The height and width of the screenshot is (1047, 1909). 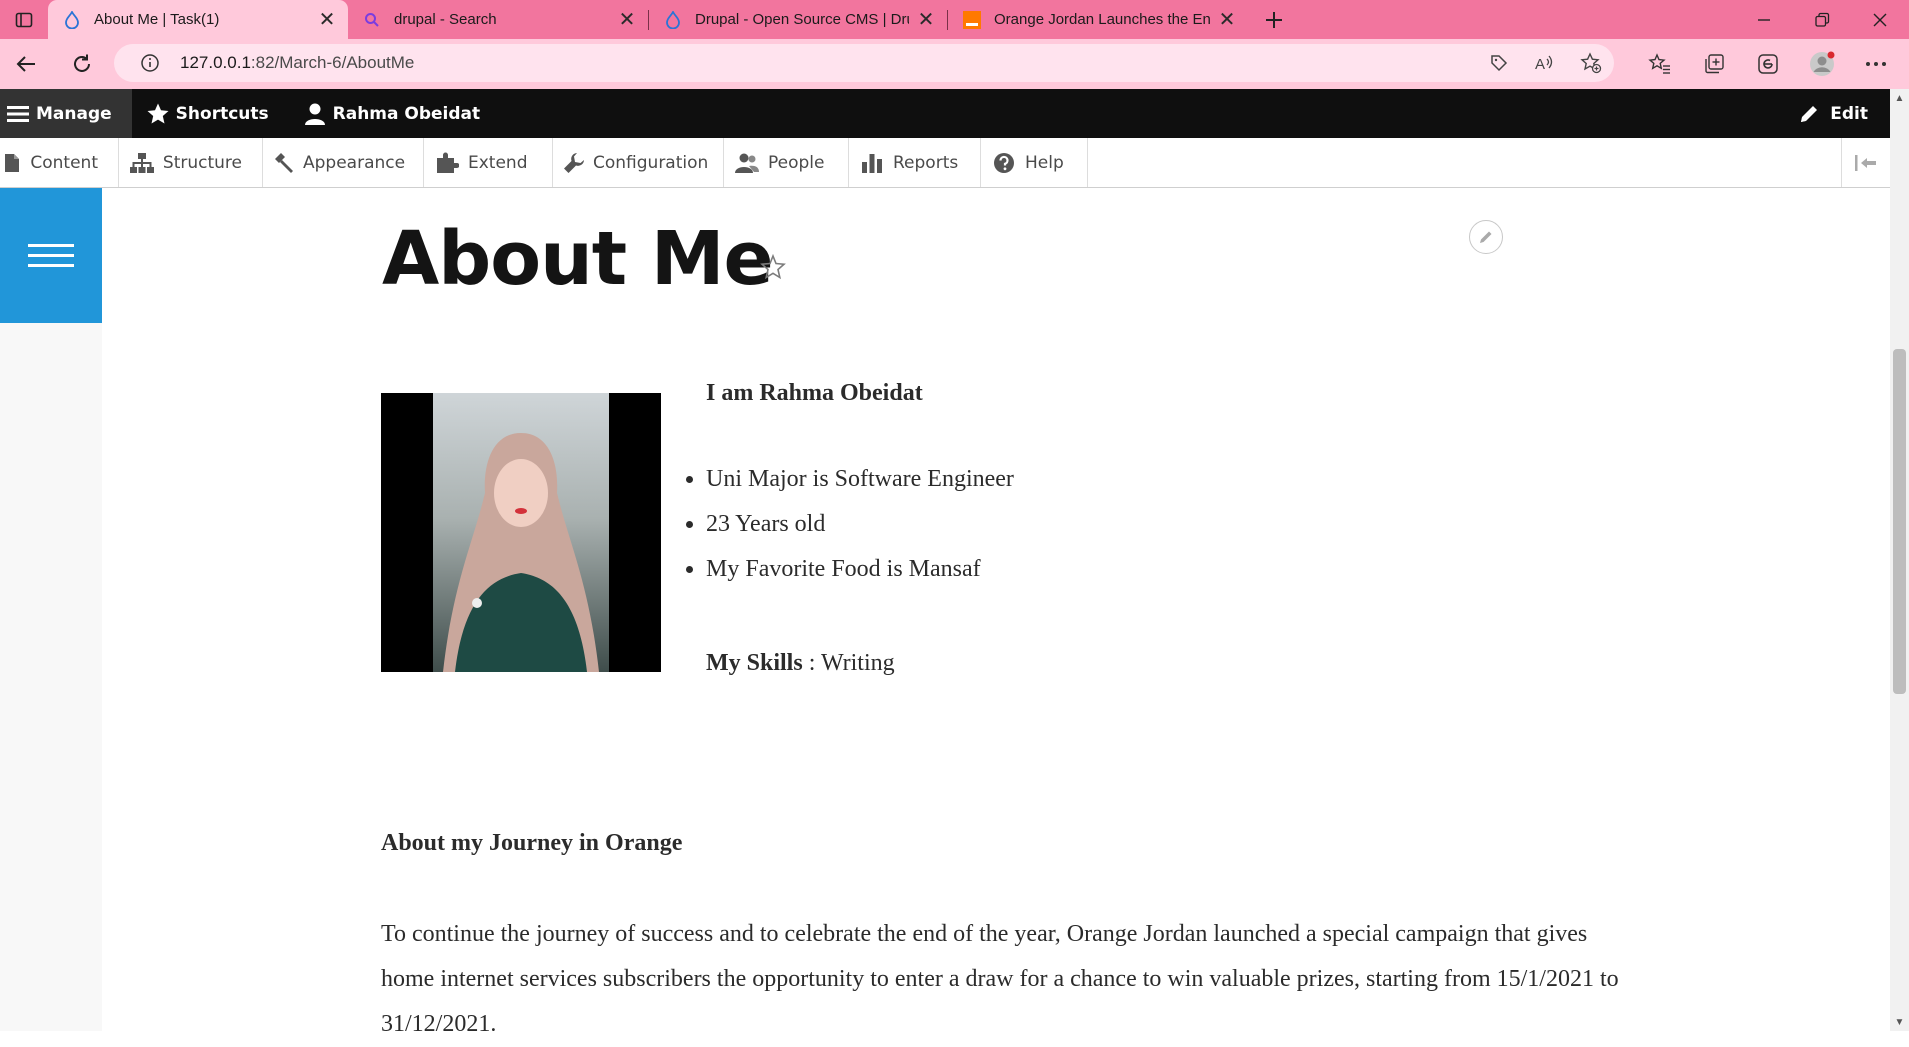 I want to click on file-icon, so click(x=12, y=163).